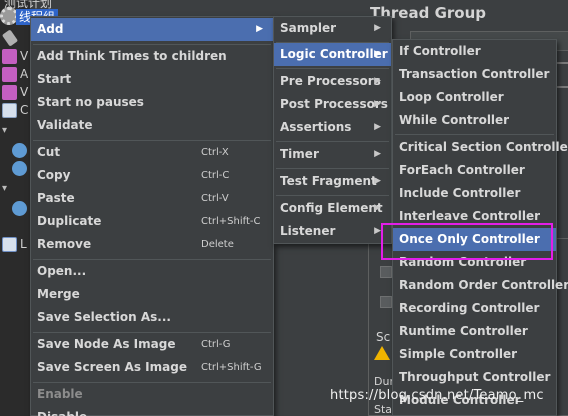  What do you see at coordinates (60, 394) in the screenshot?
I see `menu-item-enable: Enable` at bounding box center [60, 394].